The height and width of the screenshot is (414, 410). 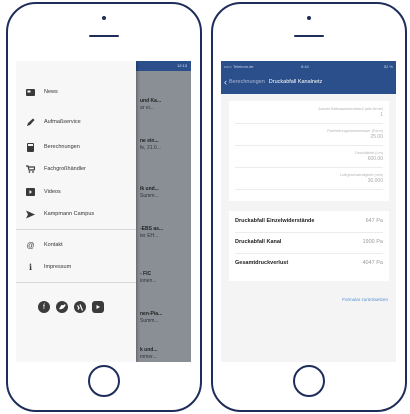 I want to click on newspaper-icon, so click(x=30, y=92).